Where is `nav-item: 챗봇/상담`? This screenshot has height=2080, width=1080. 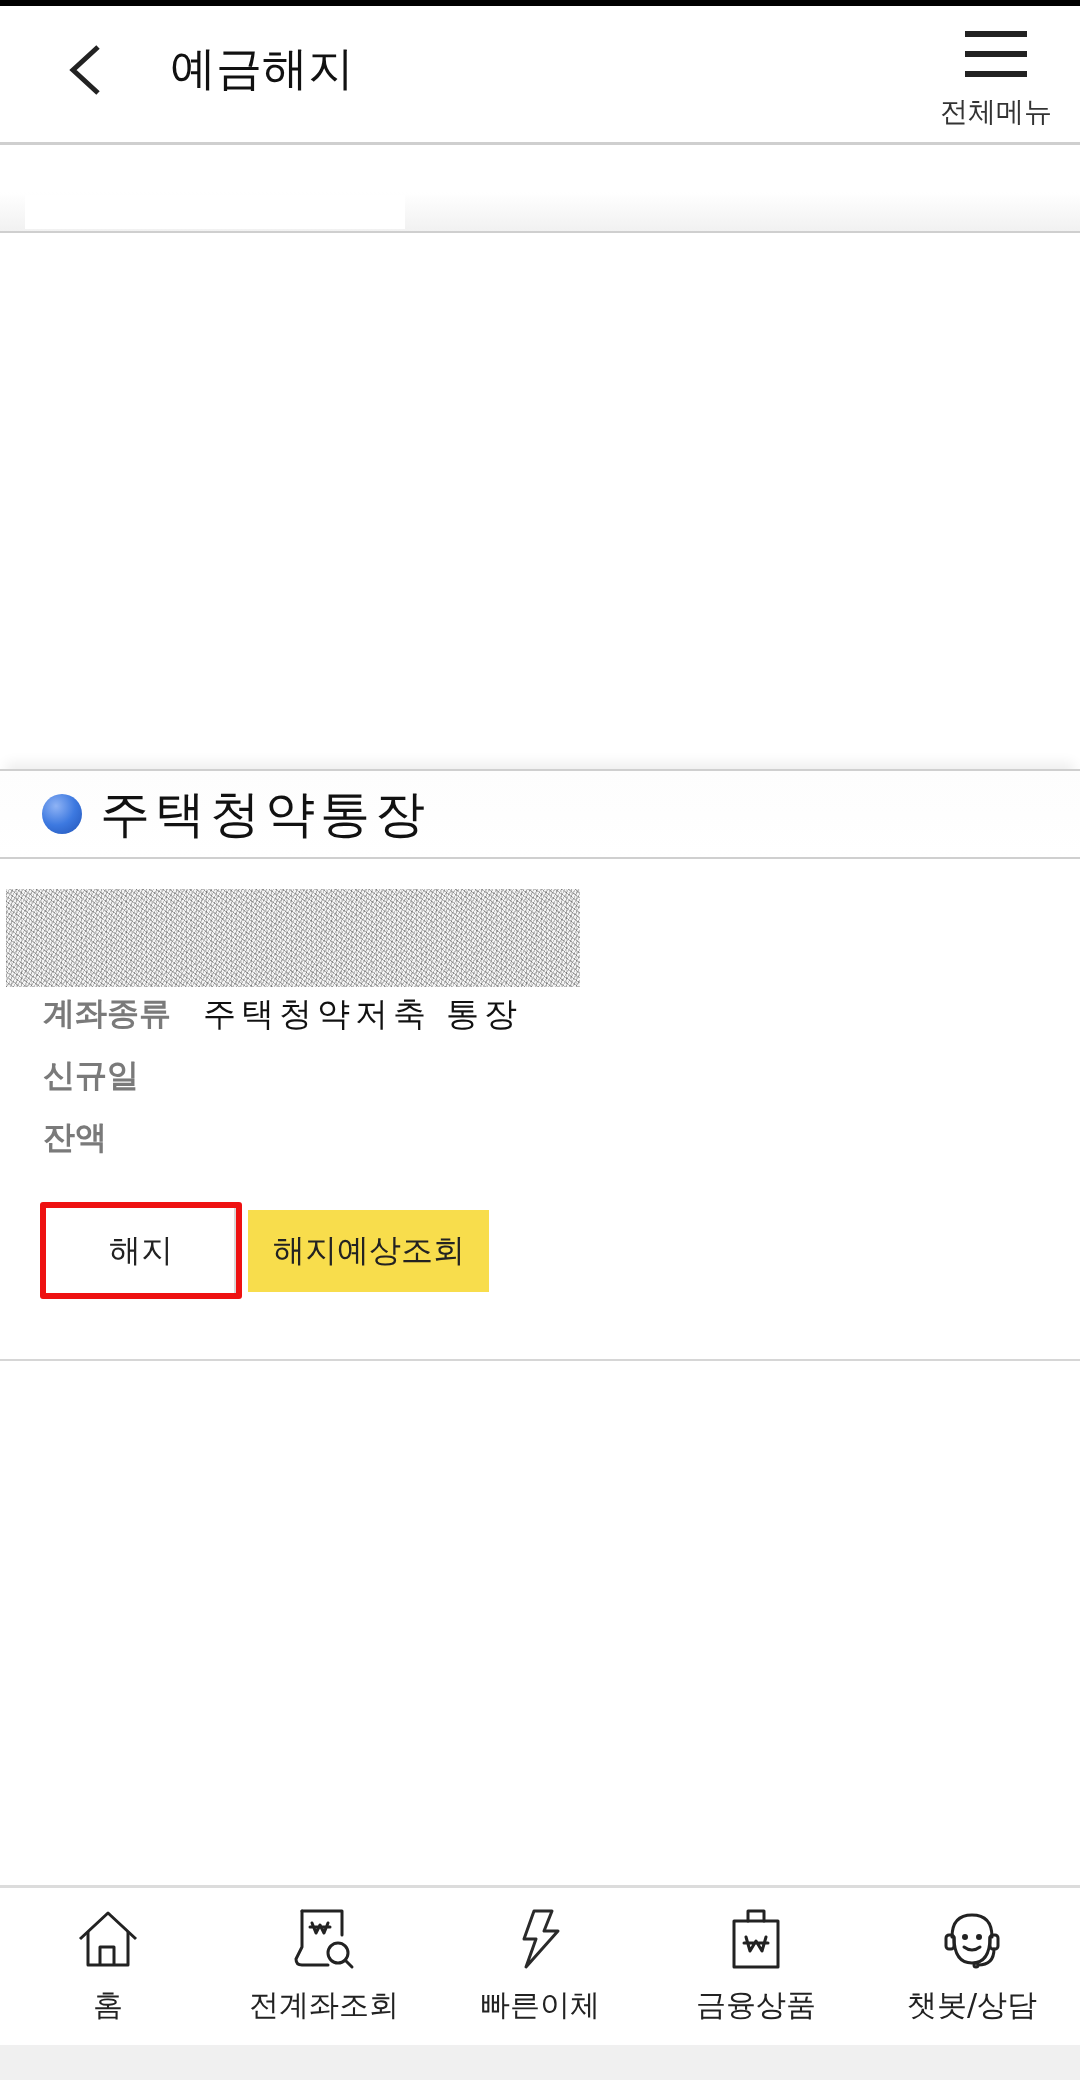 nav-item: 챗봇/상담 is located at coordinates (972, 1966).